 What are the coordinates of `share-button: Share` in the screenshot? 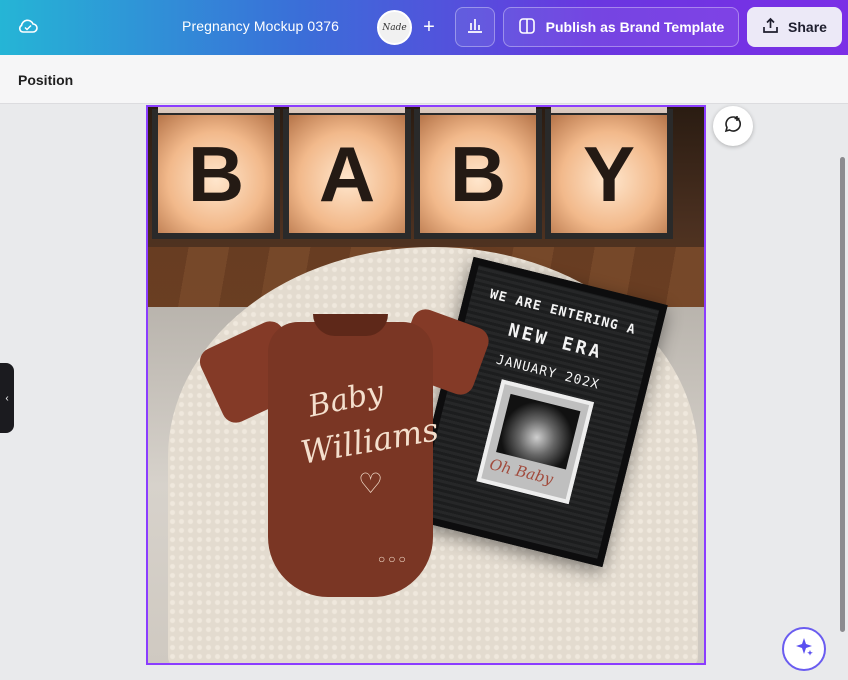 It's located at (794, 27).